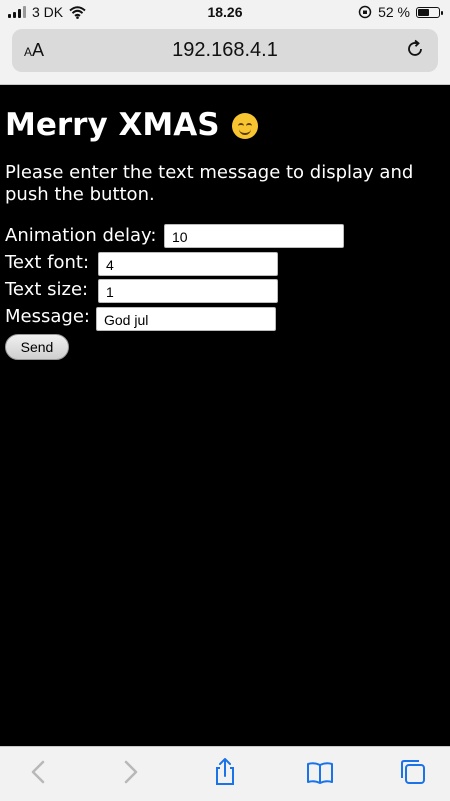 This screenshot has height=801, width=450. I want to click on browser-top-chrome: 3 DK 18.26 52 % AA 192.168.4.1, so click(225, 42).